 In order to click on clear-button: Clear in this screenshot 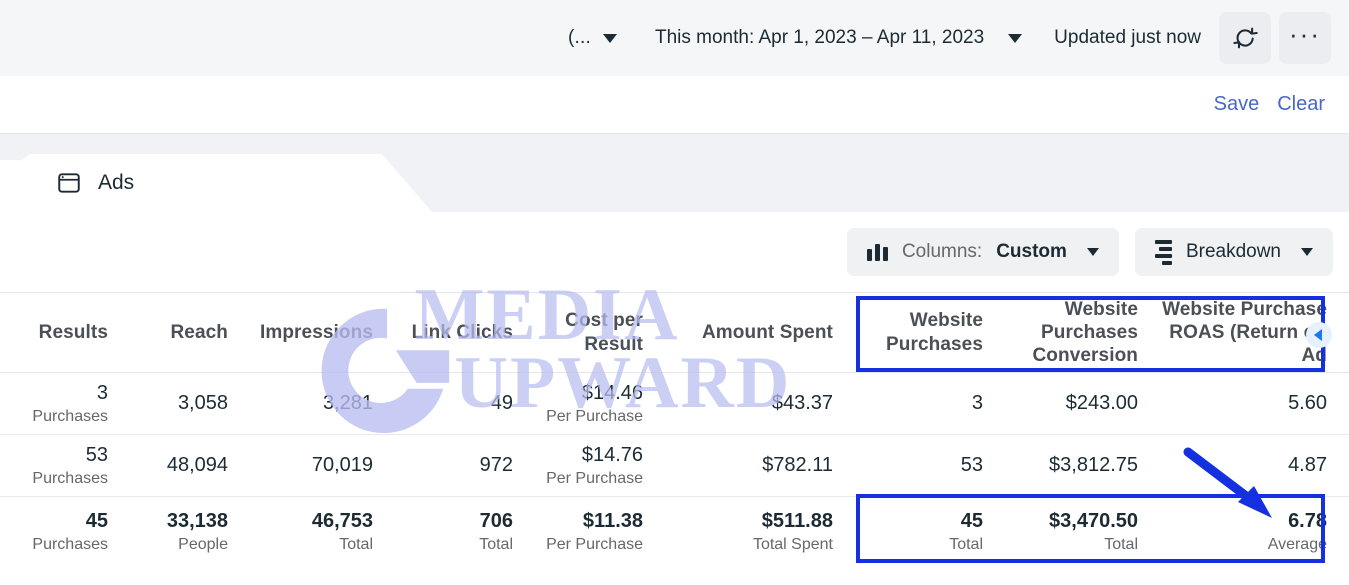, I will do `click(1301, 104)`.